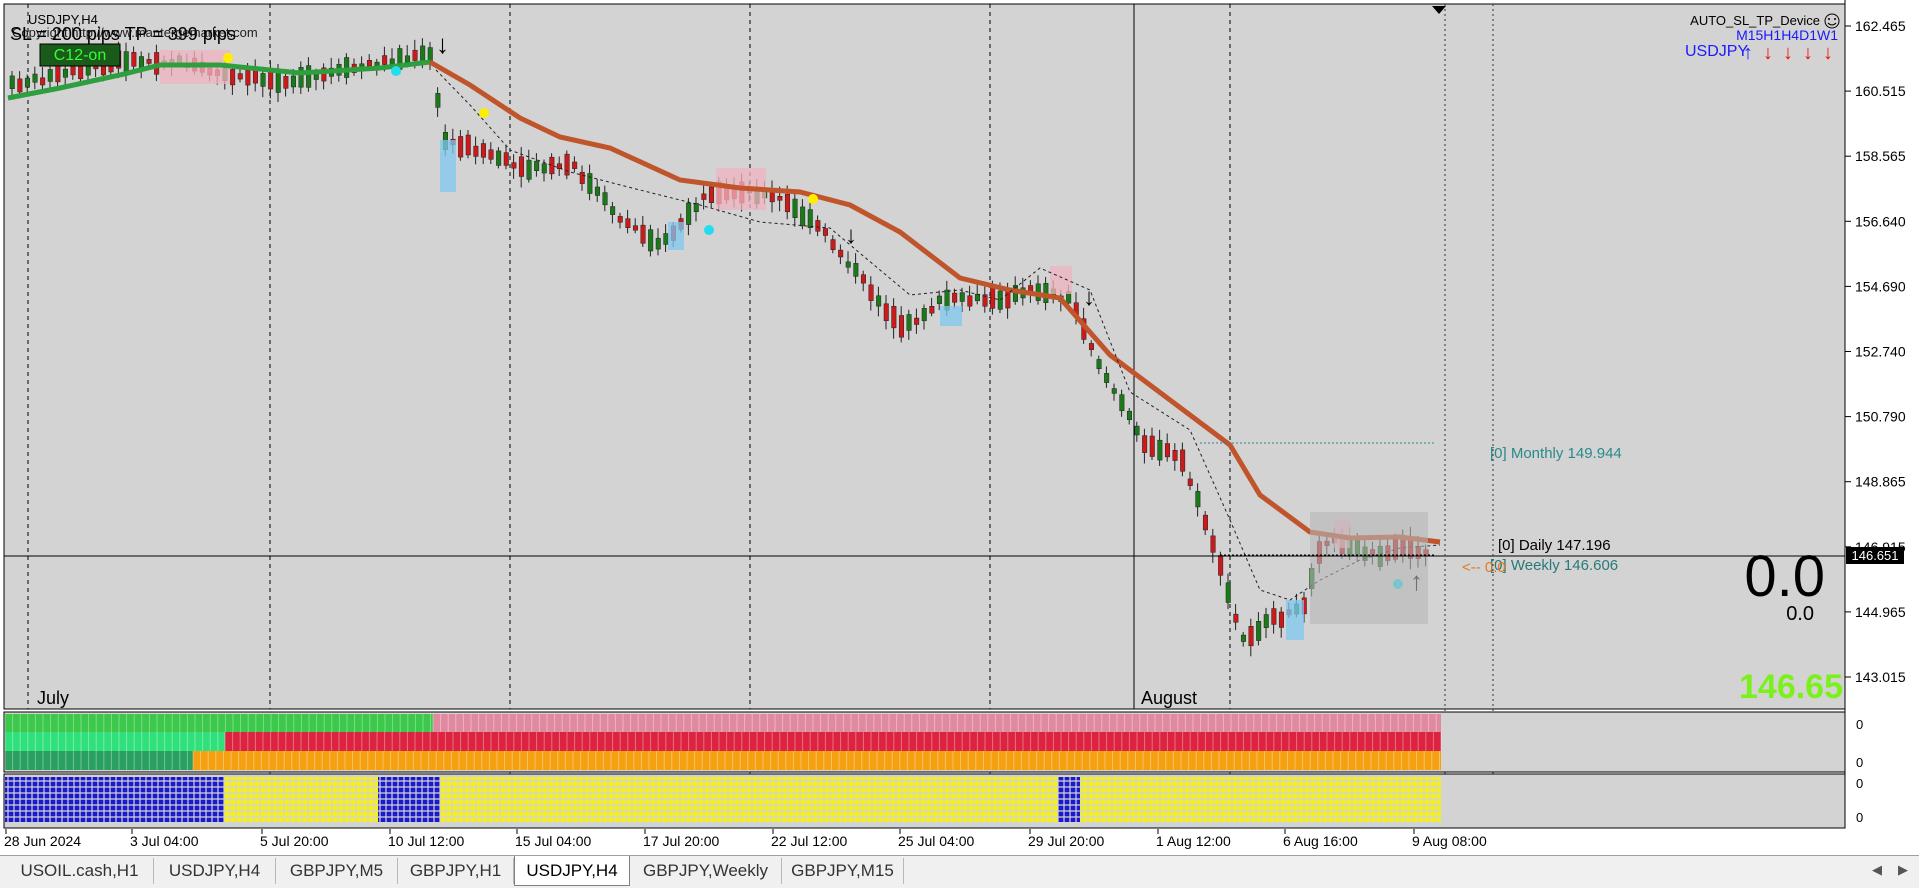 The image size is (1919, 888). Describe the element at coordinates (1859, 783) in the screenshot. I see `indicator2-scale-top: 0` at that location.